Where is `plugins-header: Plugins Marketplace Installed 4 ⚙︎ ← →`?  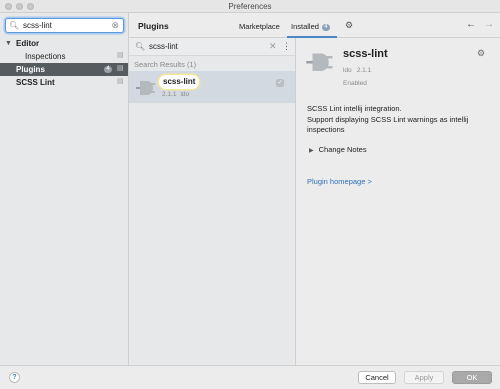 plugins-header: Plugins Marketplace Installed 4 ⚙︎ ← → is located at coordinates (314, 25).